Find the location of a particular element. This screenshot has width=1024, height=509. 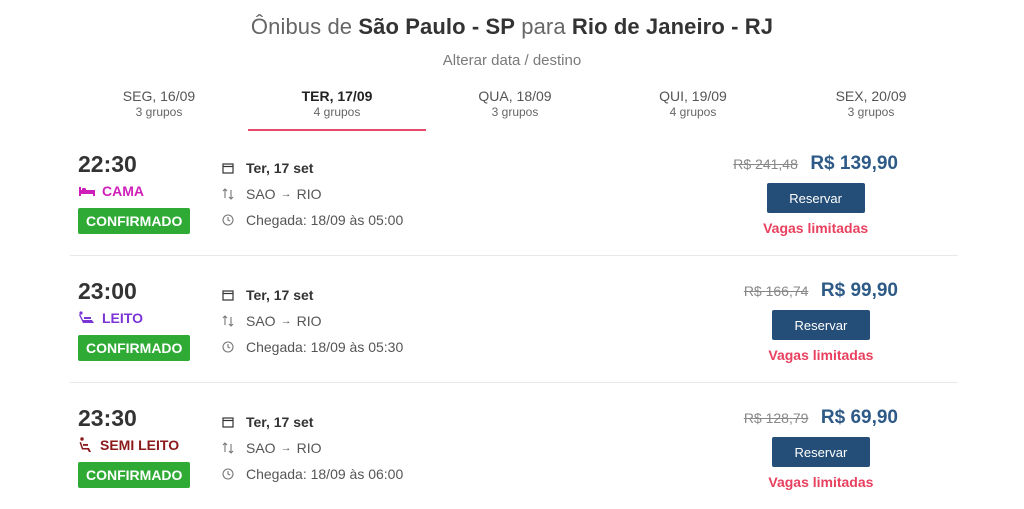

recliner-icon is located at coordinates (87, 318).